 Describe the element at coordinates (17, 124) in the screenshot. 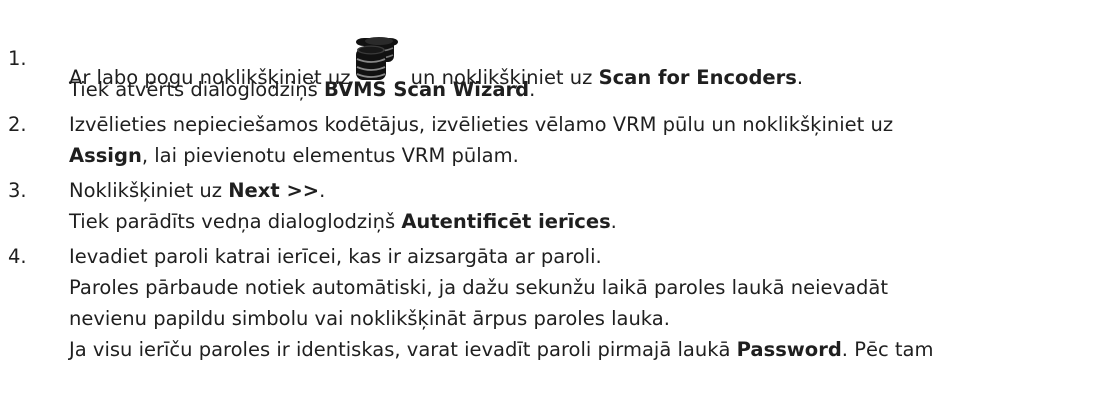

I see `step-number: 2.` at that location.